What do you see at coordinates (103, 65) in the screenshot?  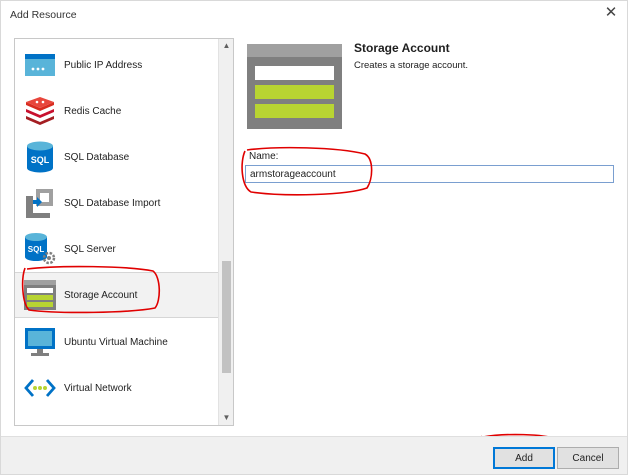 I see `list-item-label: Public IP Address` at bounding box center [103, 65].